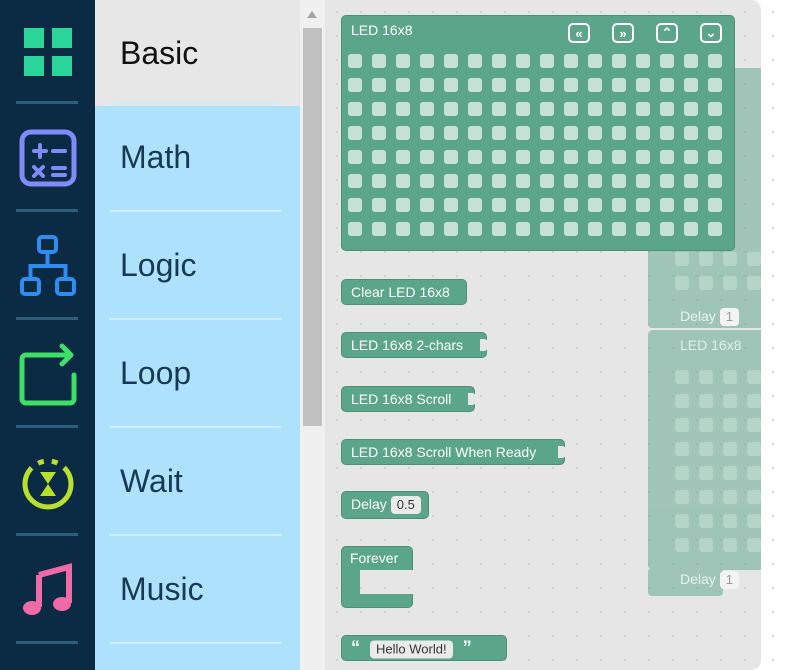  I want to click on shift-up-button: ⌃, so click(667, 33).